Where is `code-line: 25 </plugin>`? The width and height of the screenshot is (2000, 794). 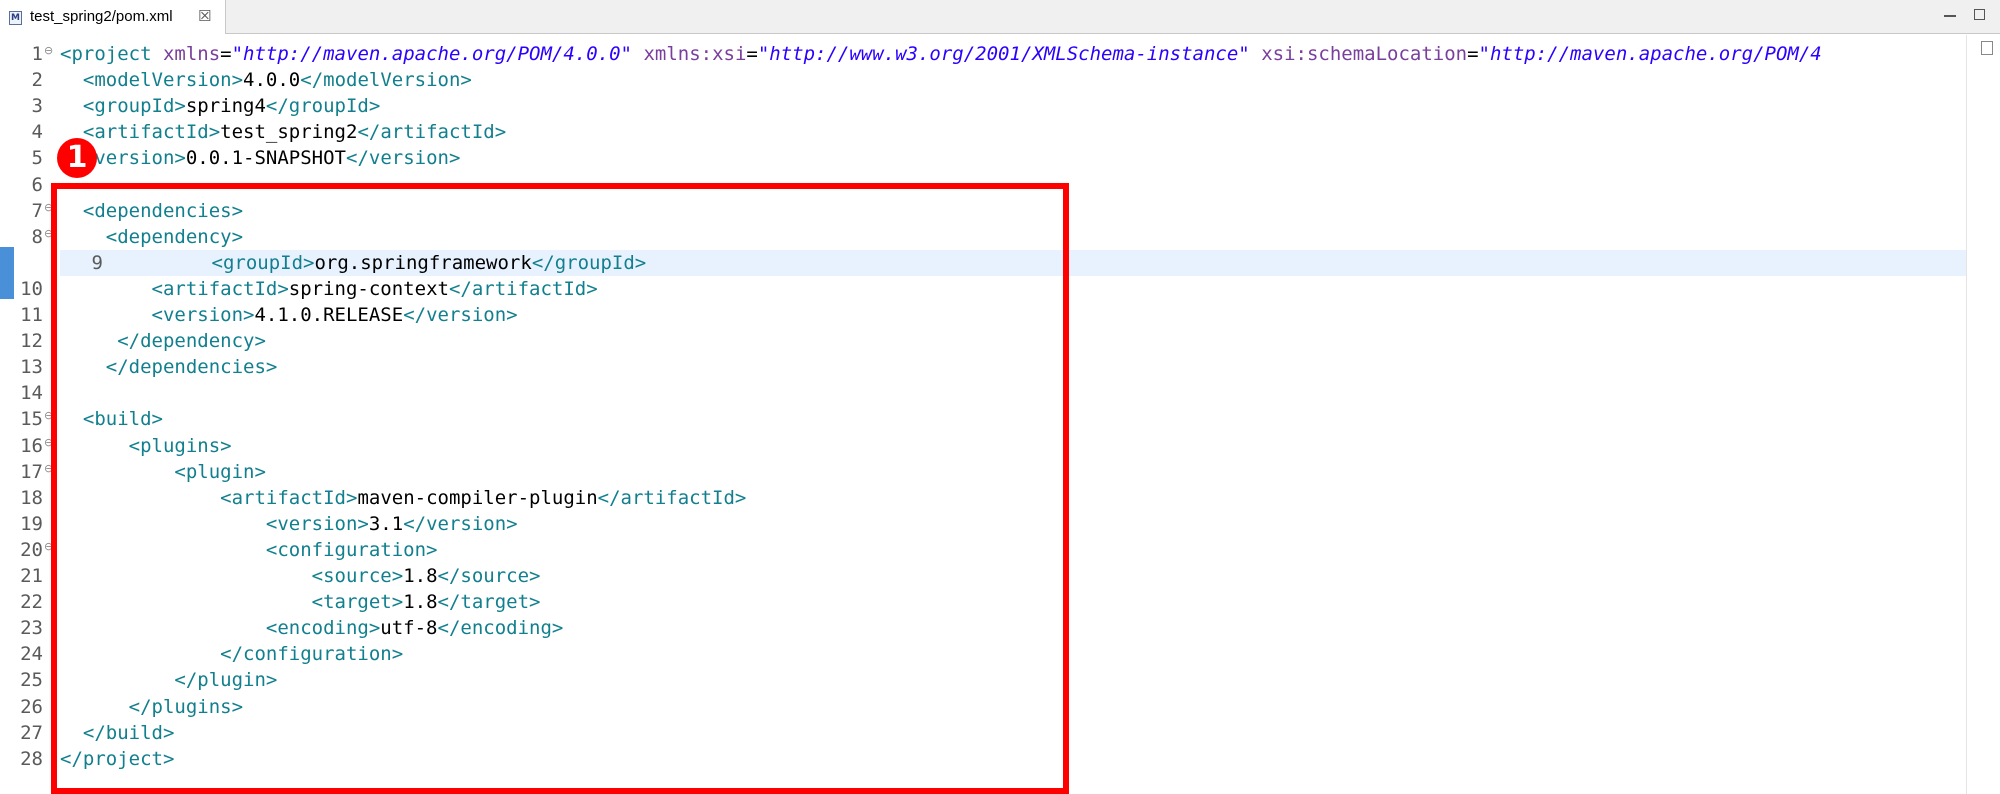
code-line: 25 </plugin> is located at coordinates (983, 680).